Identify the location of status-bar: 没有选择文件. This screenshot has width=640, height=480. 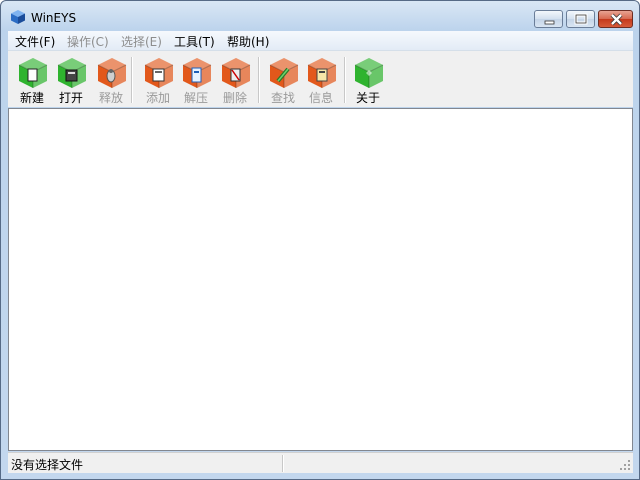
(320, 462).